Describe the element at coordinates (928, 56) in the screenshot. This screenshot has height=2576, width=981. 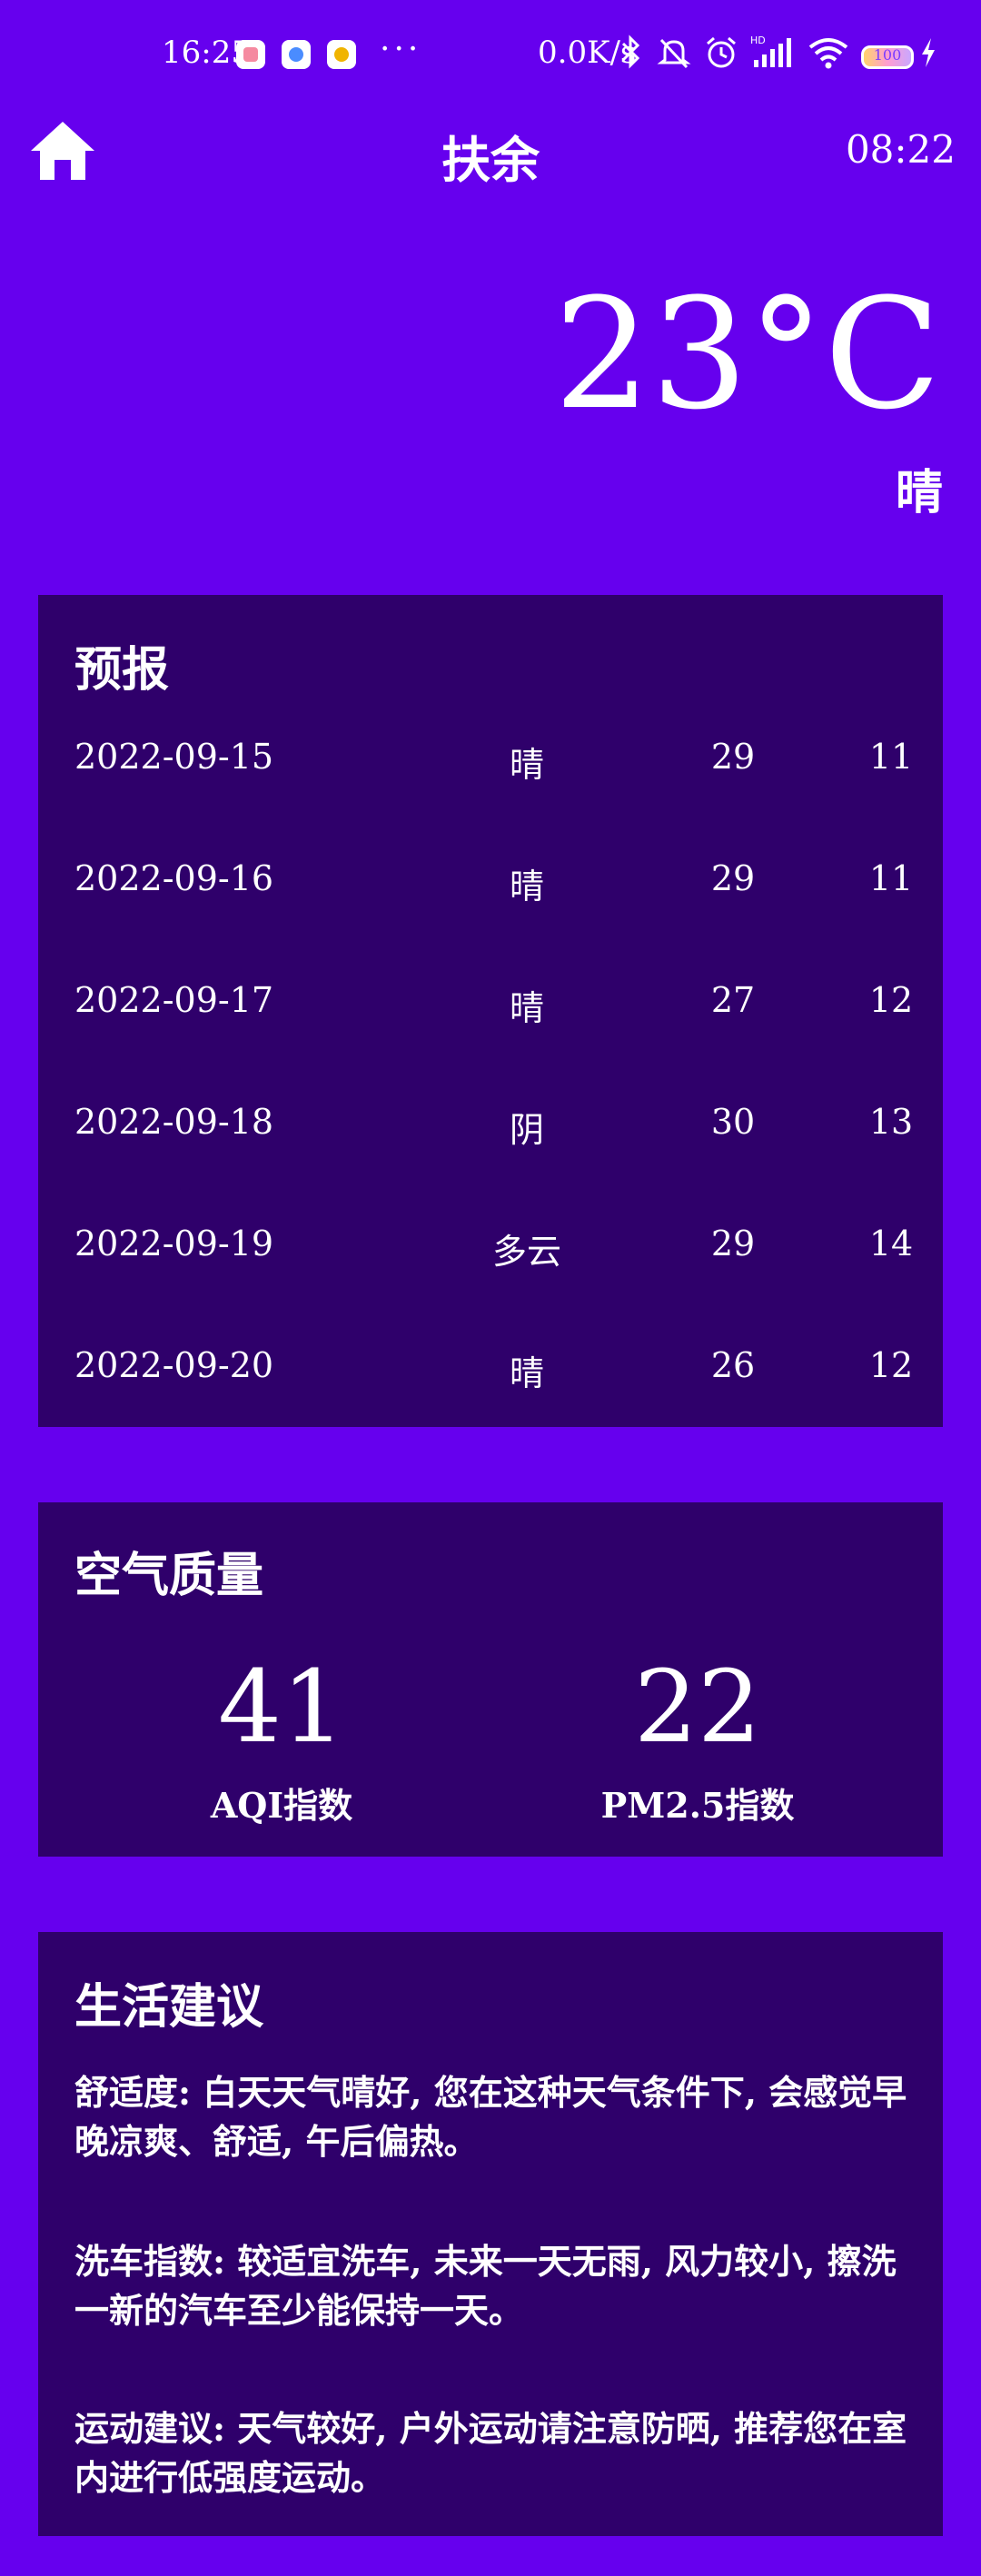
I see `charging-icon` at that location.